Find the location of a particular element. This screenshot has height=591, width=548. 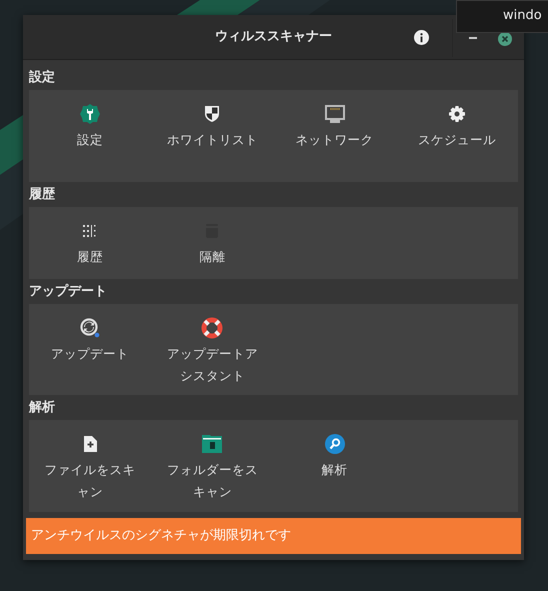

tool-button: スケジュール is located at coordinates (457, 120).